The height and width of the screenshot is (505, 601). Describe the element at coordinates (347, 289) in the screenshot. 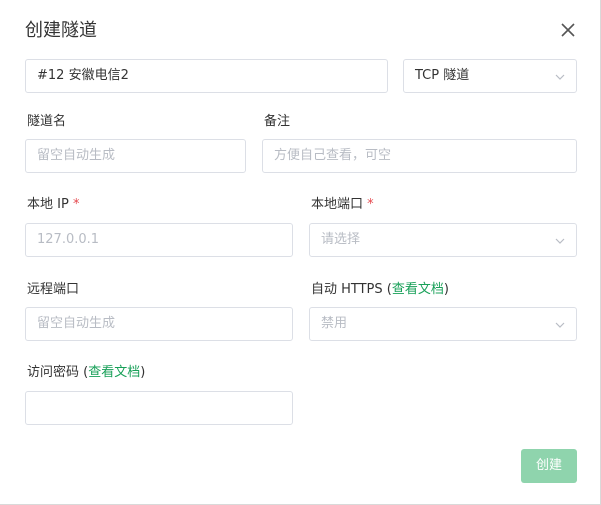

I see `auto-https-label-text: 自动 HTTPS` at that location.